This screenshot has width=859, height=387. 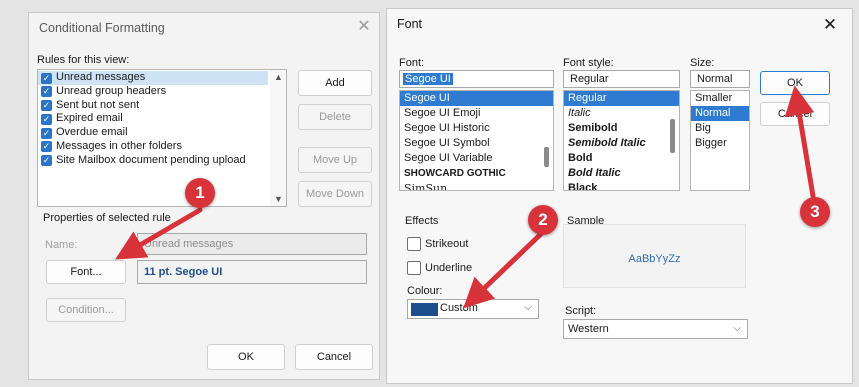 I want to click on script-label: Script:, so click(x=581, y=311).